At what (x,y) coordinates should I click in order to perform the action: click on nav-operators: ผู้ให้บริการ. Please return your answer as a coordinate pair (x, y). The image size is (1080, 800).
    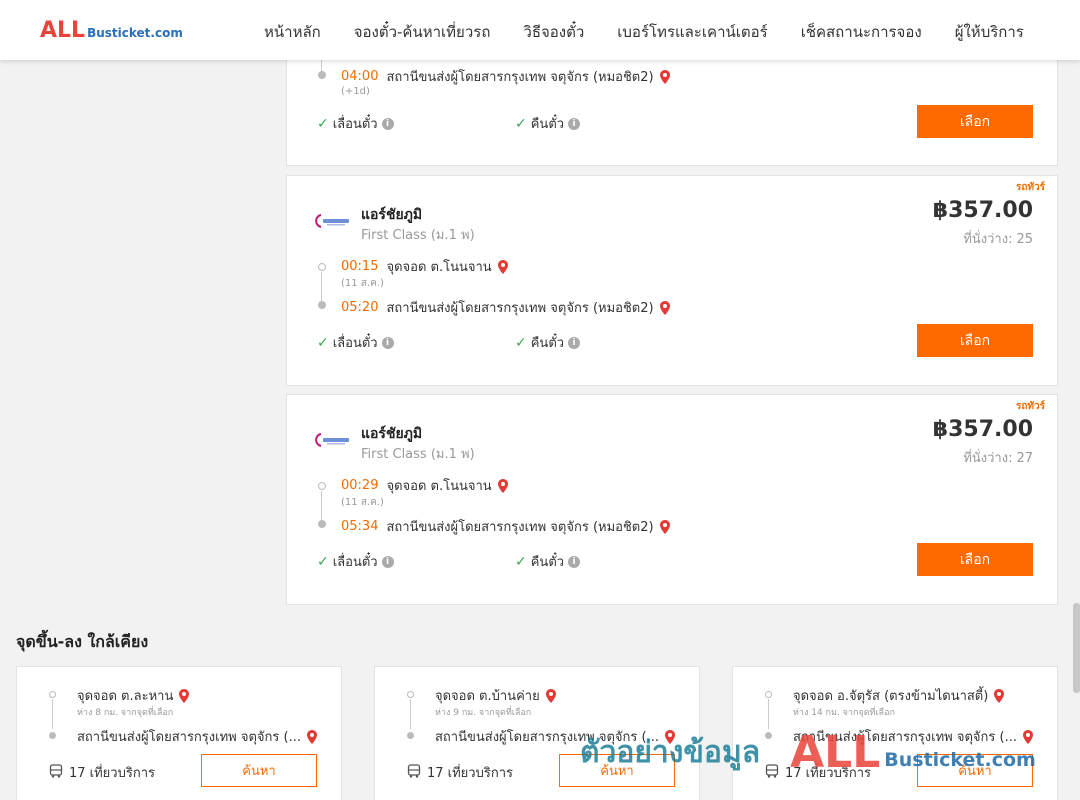
    Looking at the image, I should click on (989, 32).